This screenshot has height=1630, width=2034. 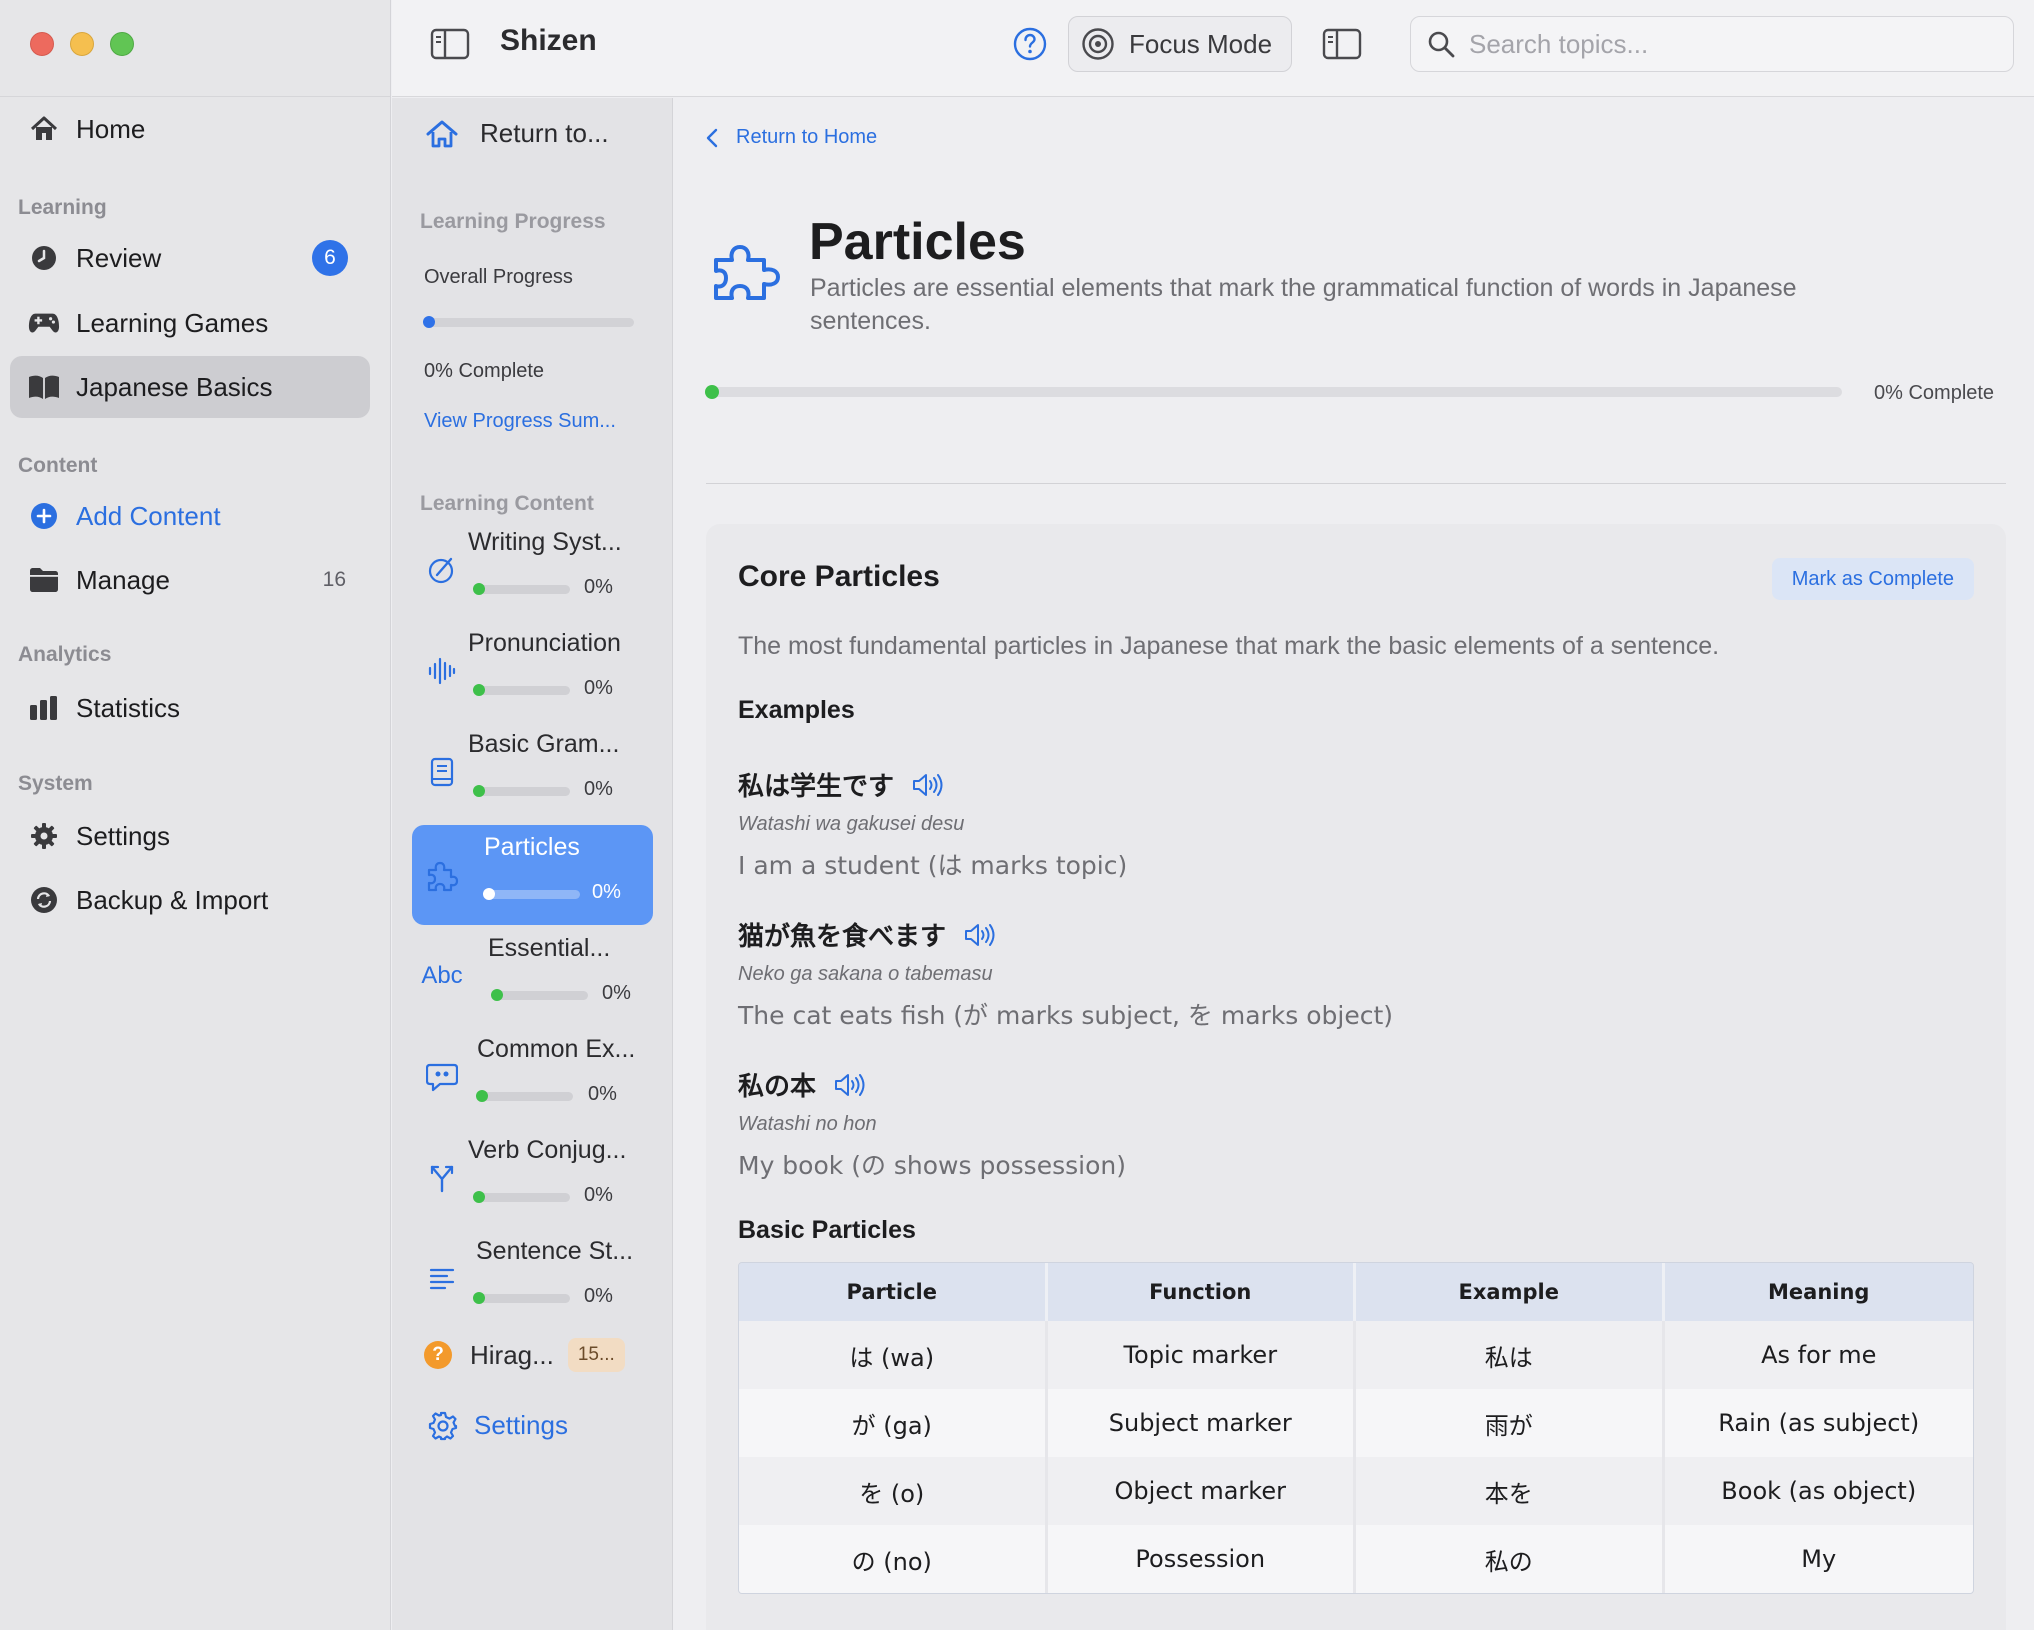 I want to click on house-icon, so click(x=44, y=129).